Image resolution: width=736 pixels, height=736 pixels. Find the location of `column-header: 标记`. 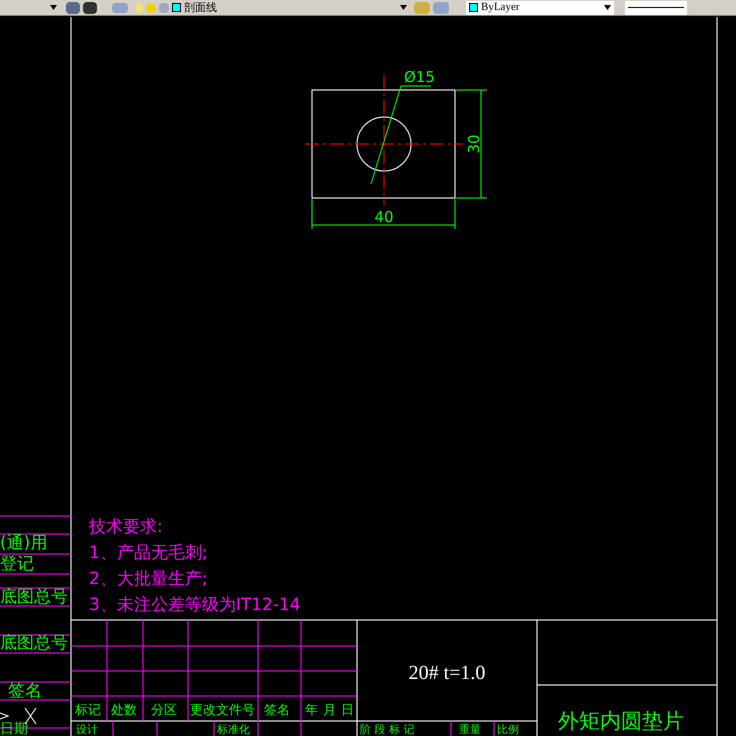

column-header: 标记 is located at coordinates (88, 710).